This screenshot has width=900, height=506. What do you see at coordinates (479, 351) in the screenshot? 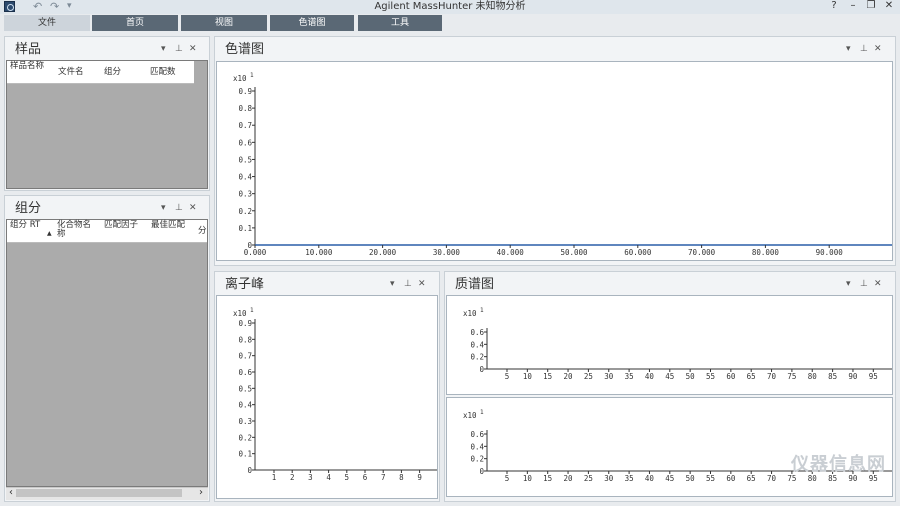
I see `ms-upper-y-axis: 0.6 0.4 0.2 0` at bounding box center [479, 351].